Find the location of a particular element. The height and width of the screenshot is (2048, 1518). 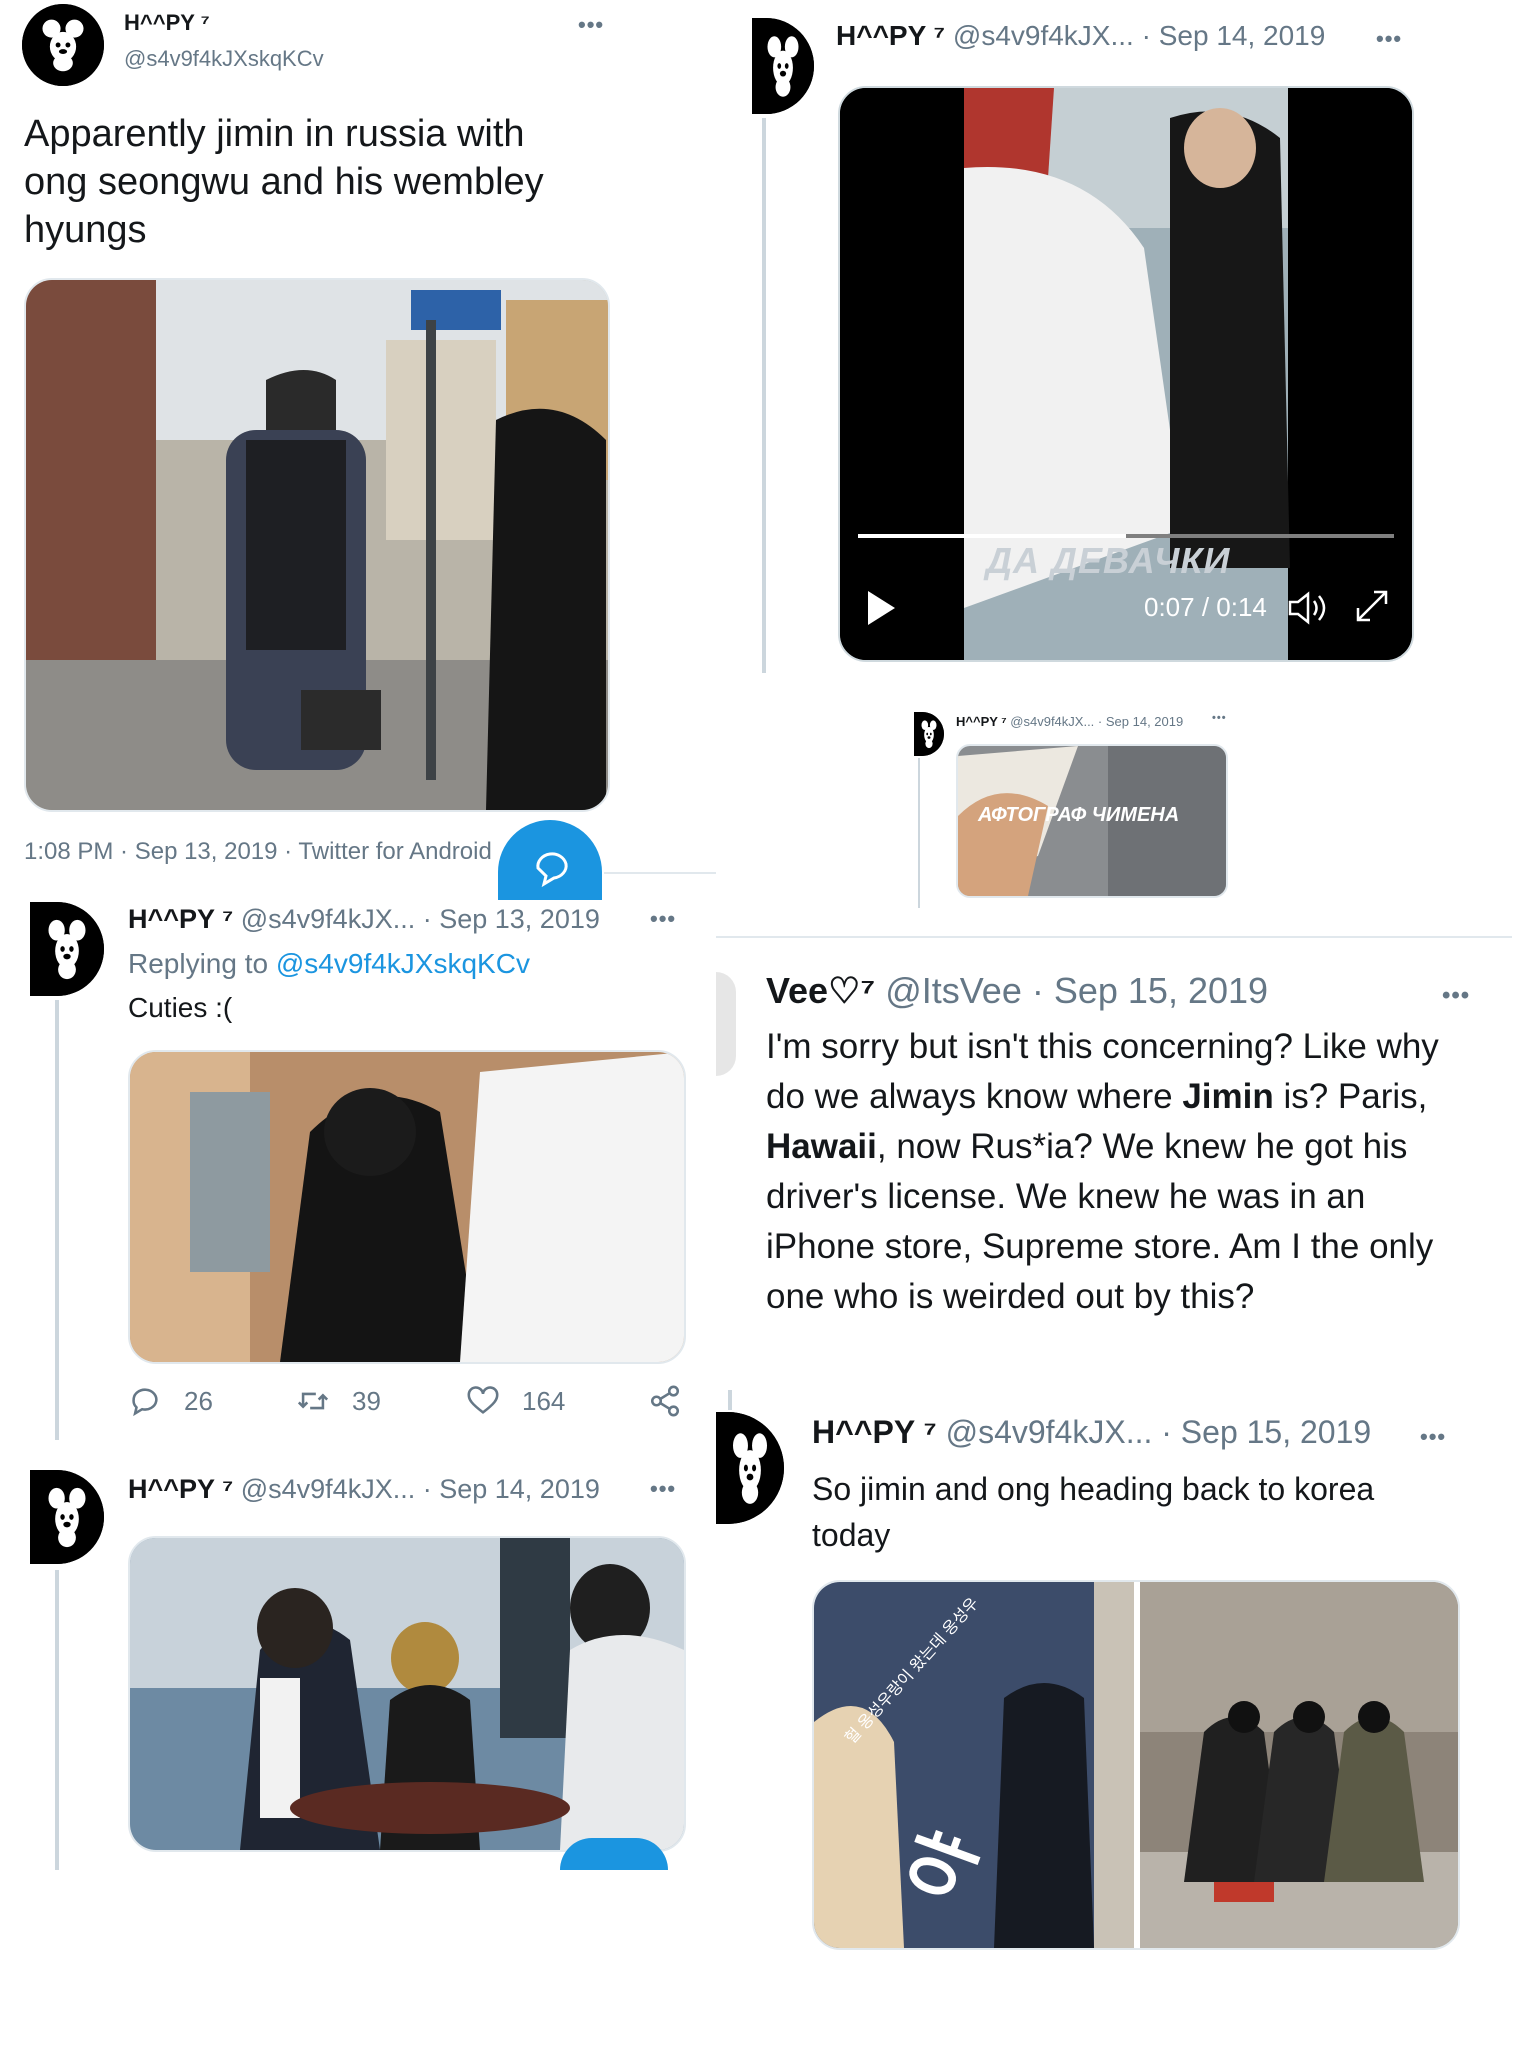

text-span: , now Rus*ia? We knew he got his is located at coordinates (1142, 1146).